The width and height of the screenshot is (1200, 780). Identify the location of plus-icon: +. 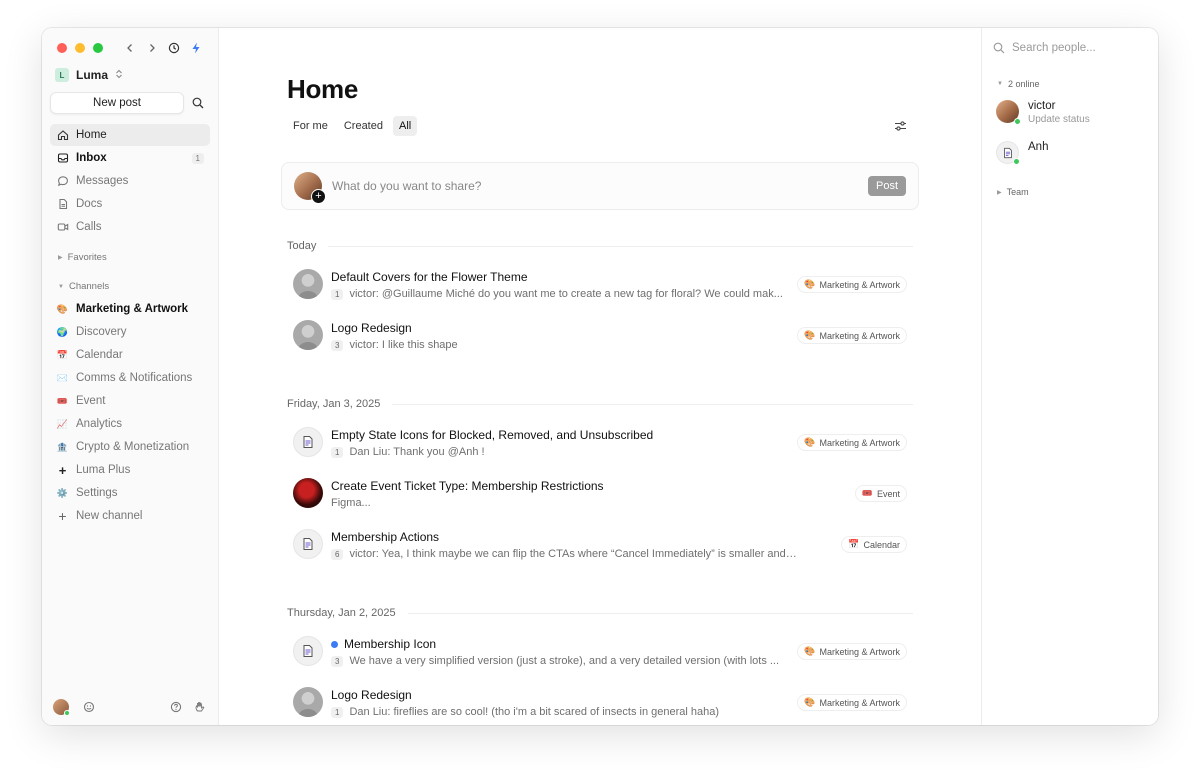
(318, 196).